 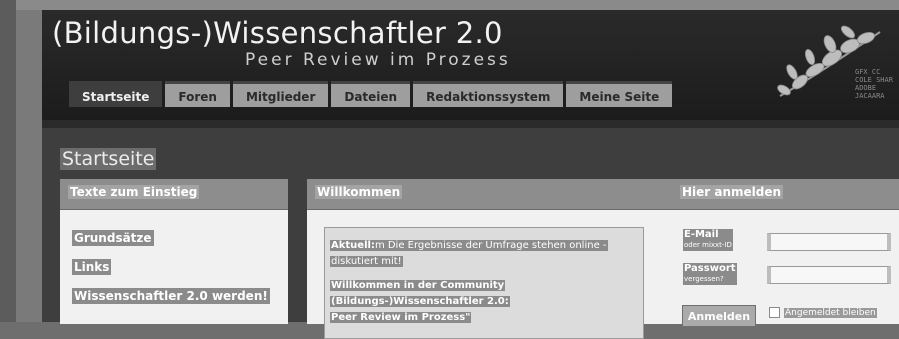 I want to click on window-frame-shadow, so click(x=29, y=161).